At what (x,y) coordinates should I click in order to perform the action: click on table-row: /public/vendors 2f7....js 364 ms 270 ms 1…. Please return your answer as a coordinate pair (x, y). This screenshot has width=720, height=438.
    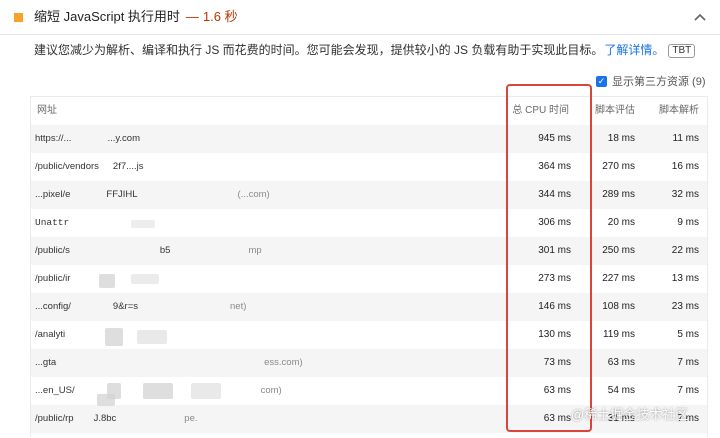
    Looking at the image, I should click on (369, 167).